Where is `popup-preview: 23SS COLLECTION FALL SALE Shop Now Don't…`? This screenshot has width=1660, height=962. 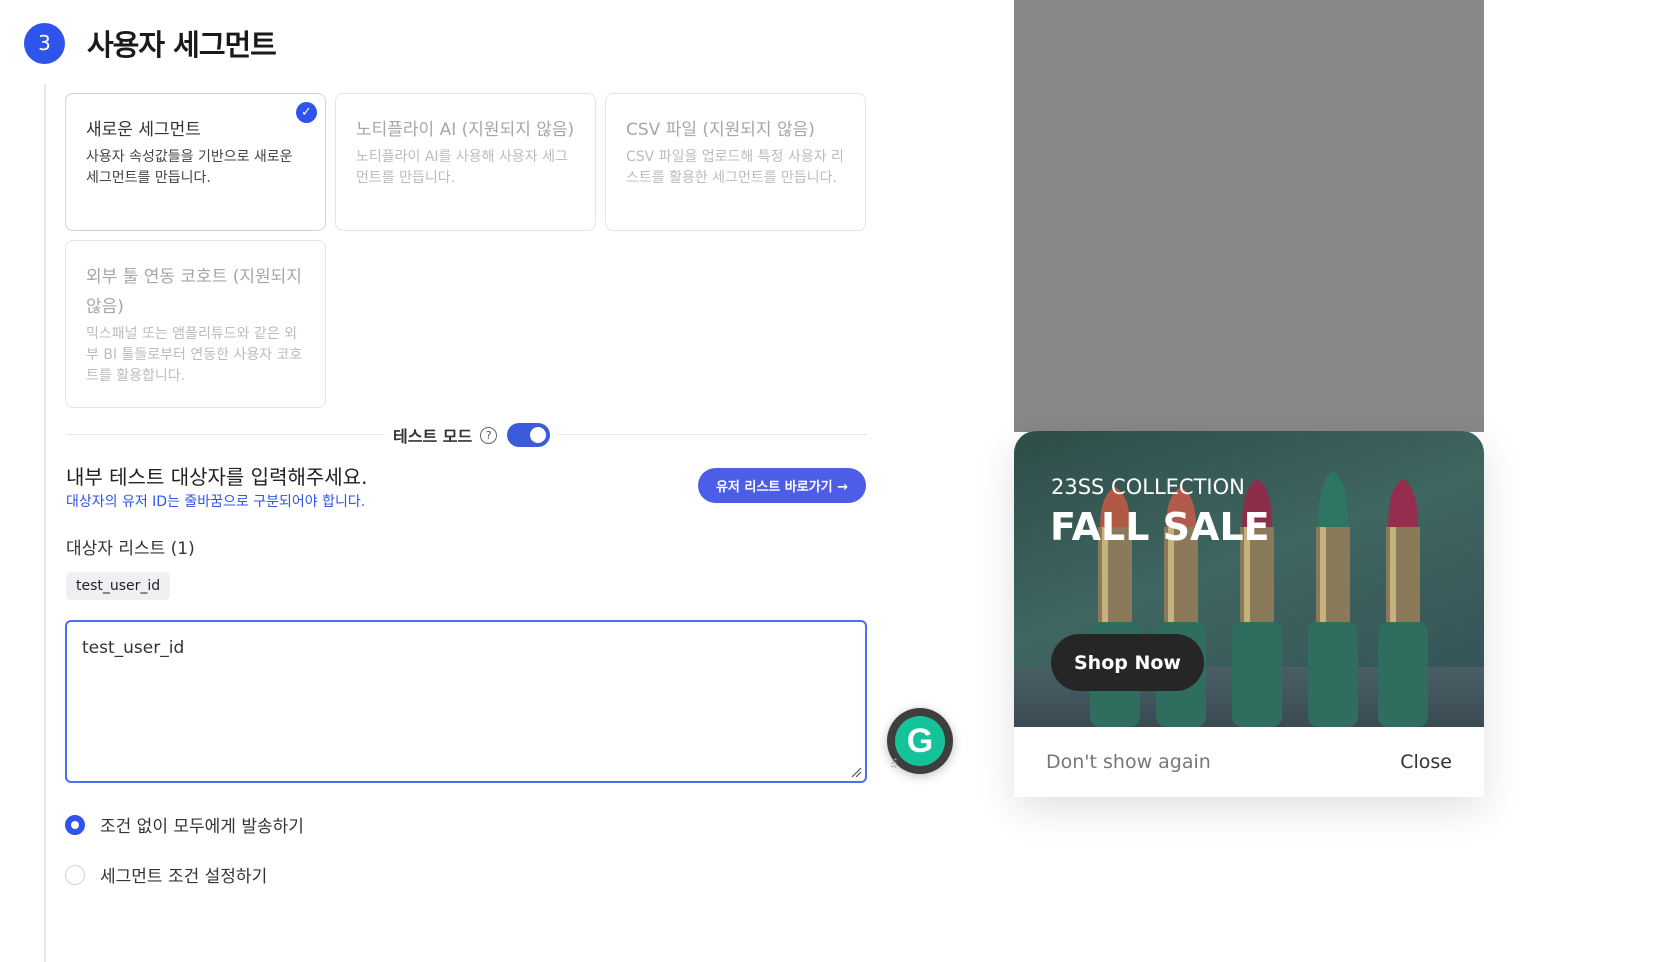
popup-preview: 23SS COLLECTION FALL SALE Shop Now Don't… is located at coordinates (1249, 614).